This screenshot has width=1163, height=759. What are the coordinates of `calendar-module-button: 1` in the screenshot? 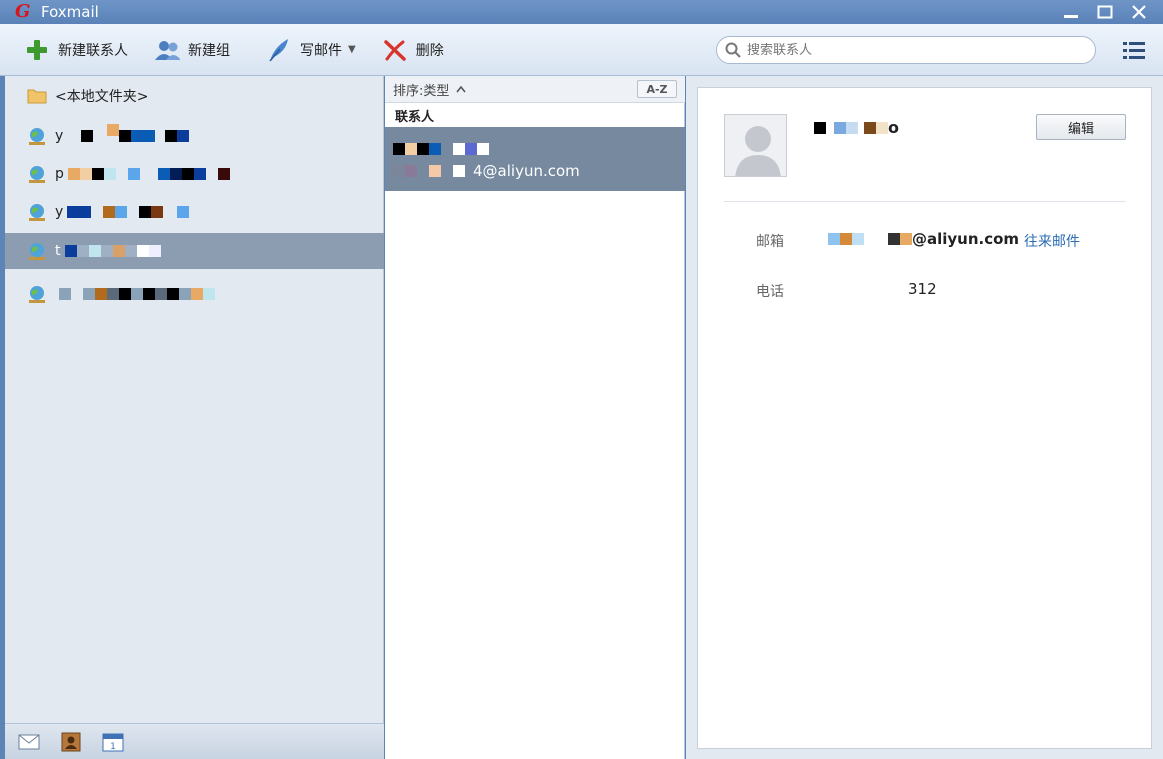 It's located at (113, 742).